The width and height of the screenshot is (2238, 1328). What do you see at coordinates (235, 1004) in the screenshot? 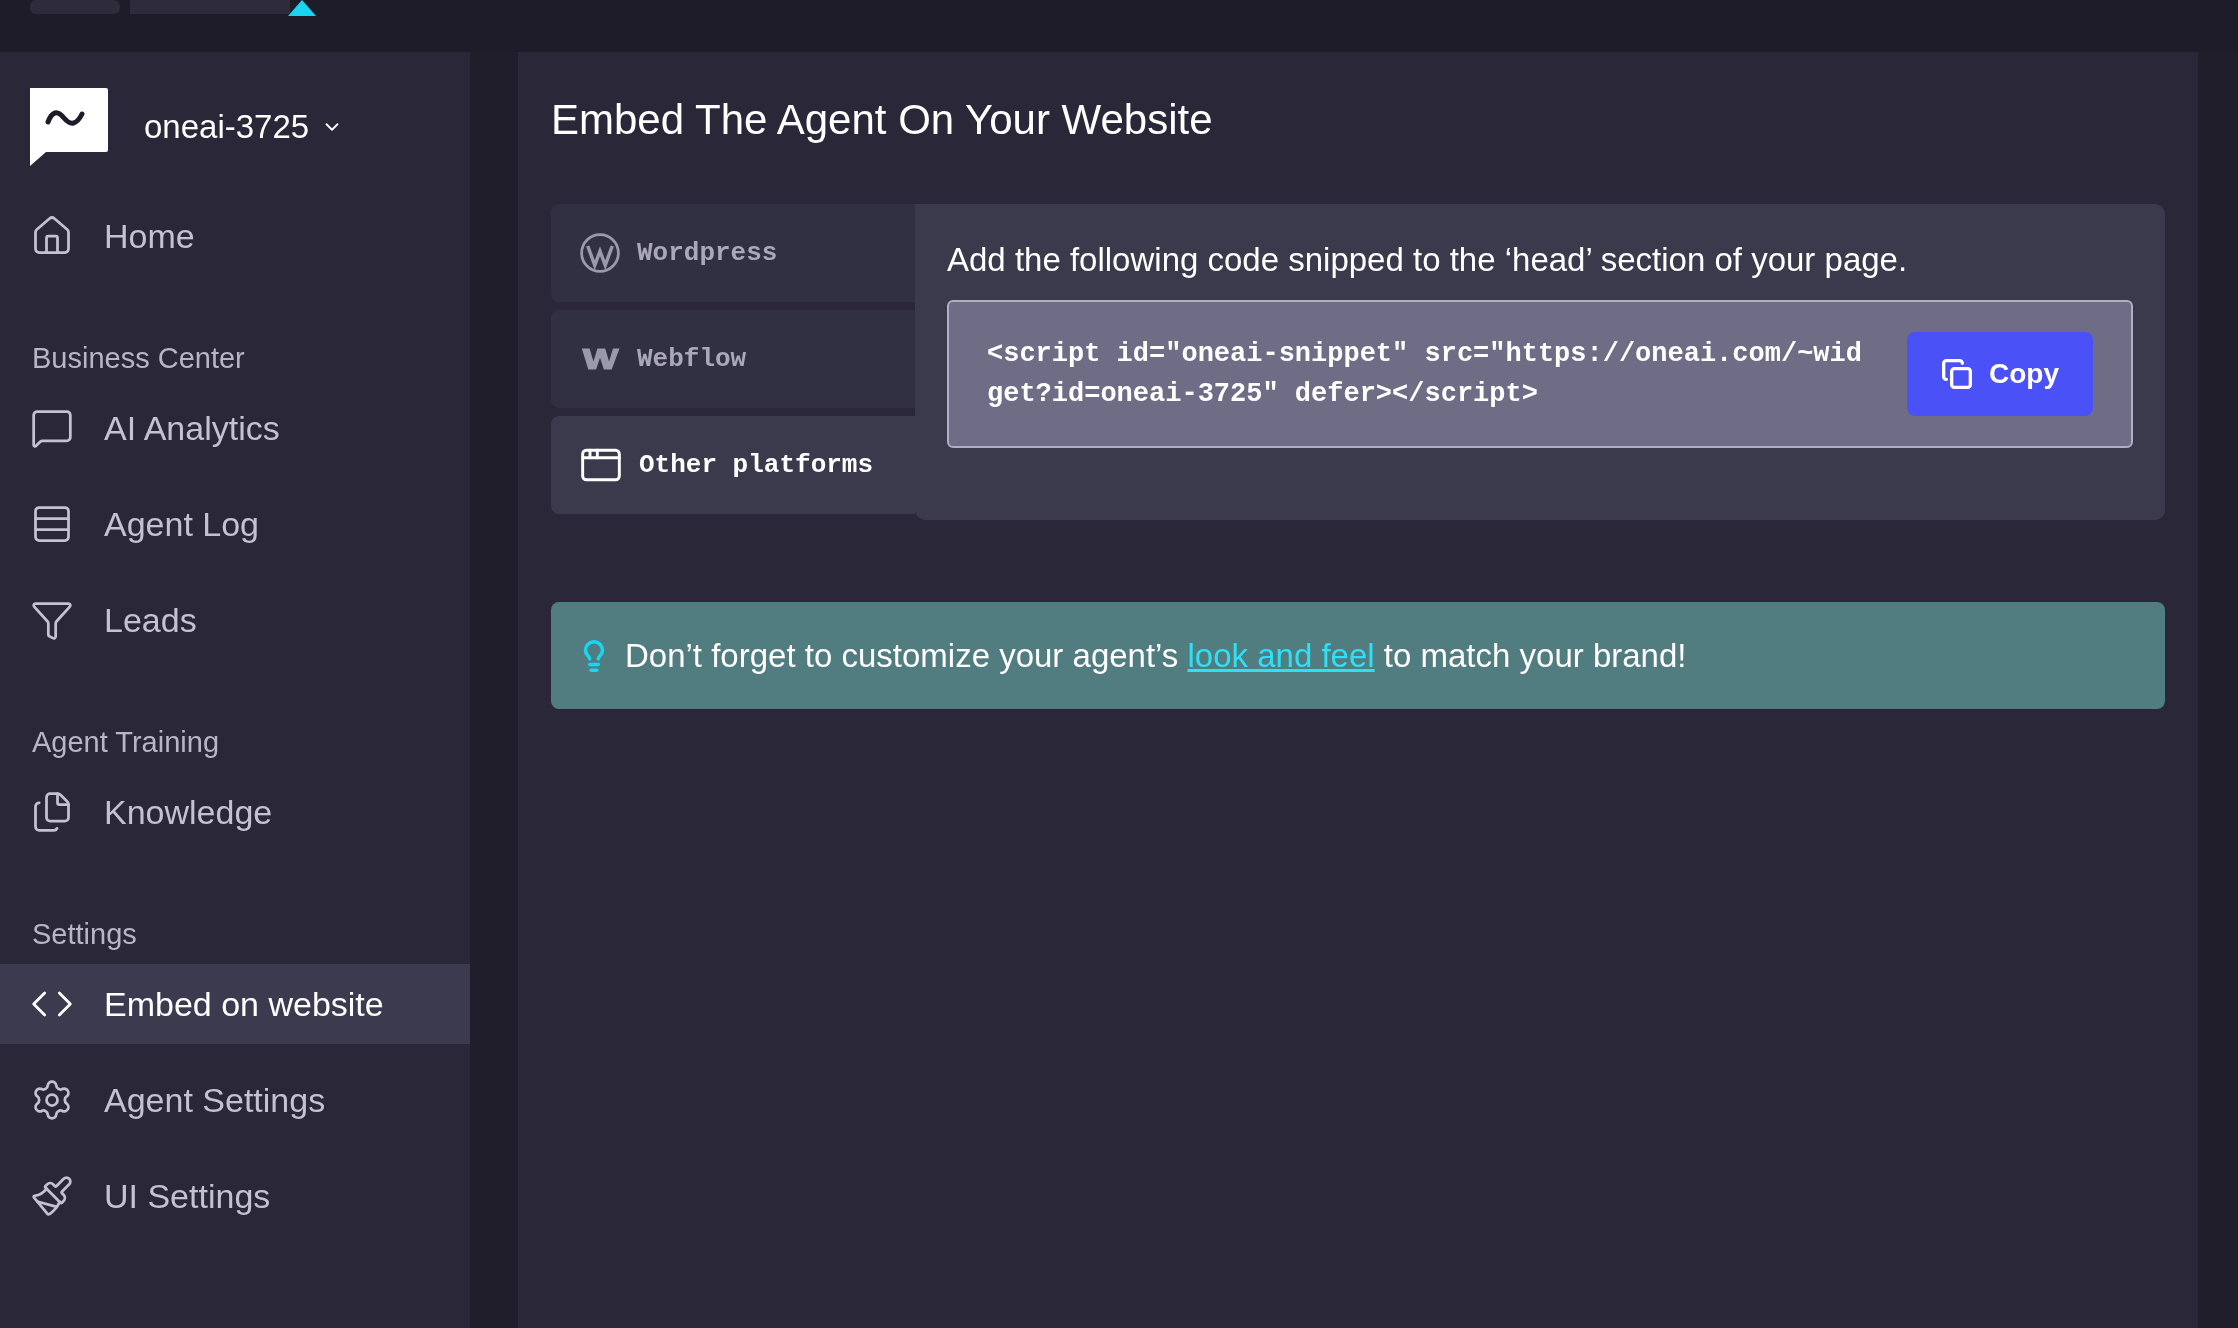
I see `nav-item: Embed on website` at bounding box center [235, 1004].